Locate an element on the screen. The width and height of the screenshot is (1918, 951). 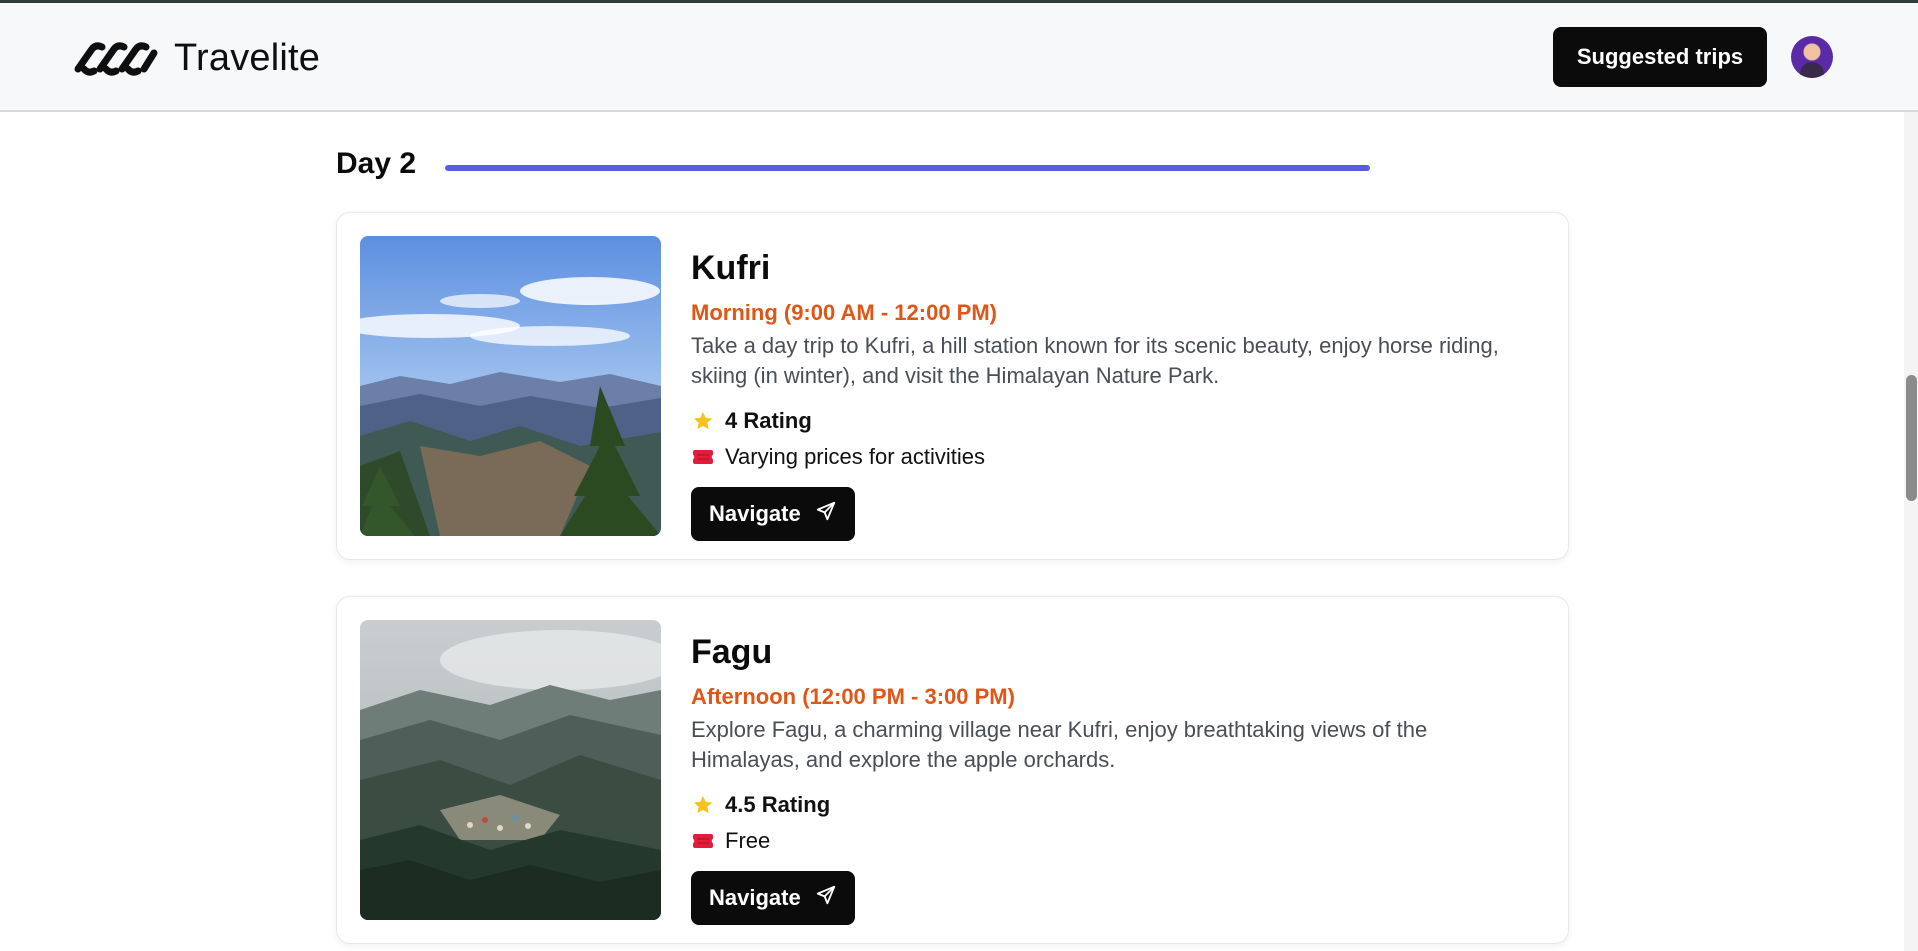
app-header: Travelite Suggested trips is located at coordinates (959, 57).